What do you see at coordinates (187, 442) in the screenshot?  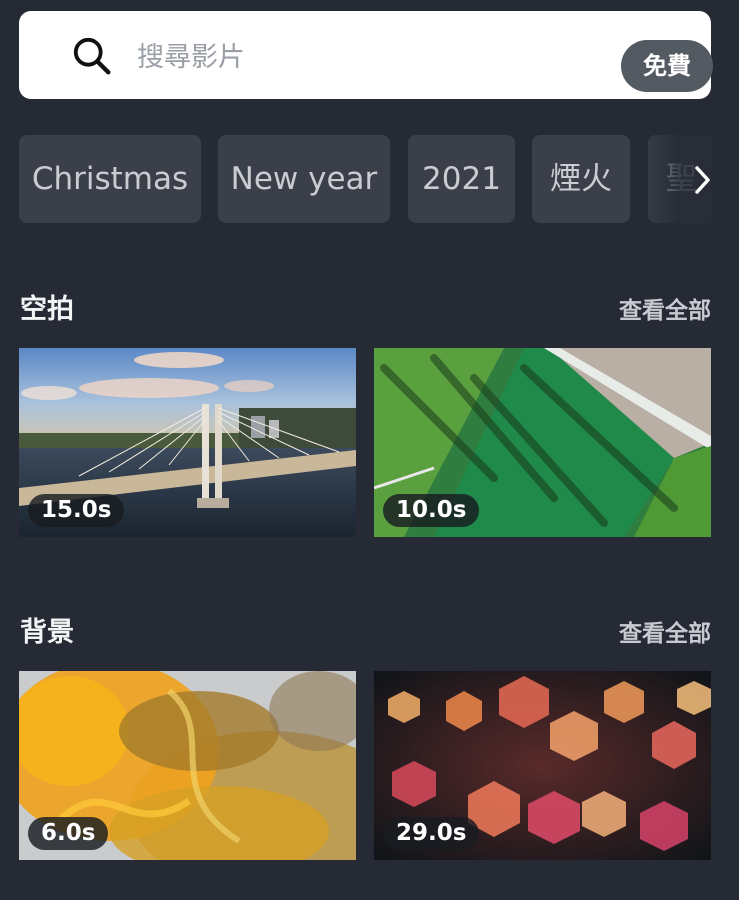 I see `video-thumbnail-bridge: 15.0s` at bounding box center [187, 442].